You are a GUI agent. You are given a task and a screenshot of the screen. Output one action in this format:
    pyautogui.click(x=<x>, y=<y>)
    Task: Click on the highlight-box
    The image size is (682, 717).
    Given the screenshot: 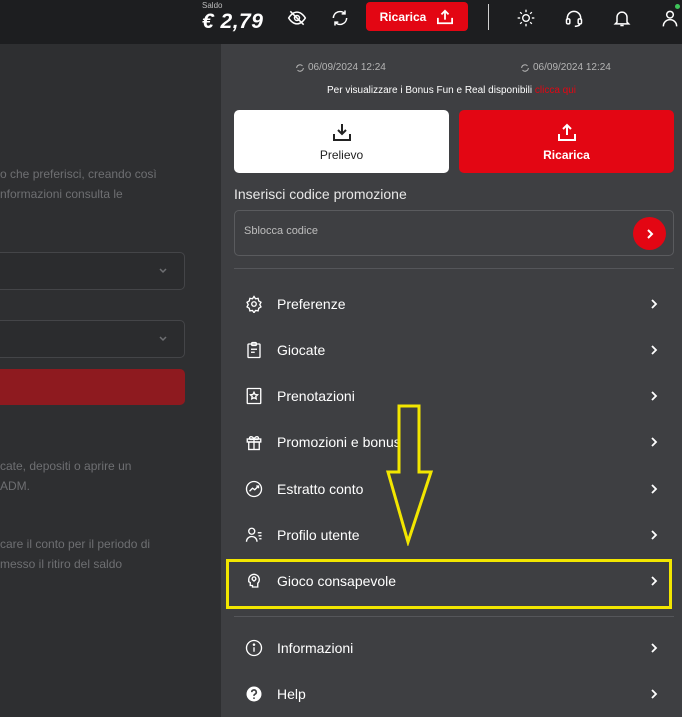 What is the action you would take?
    pyautogui.click(x=449, y=584)
    